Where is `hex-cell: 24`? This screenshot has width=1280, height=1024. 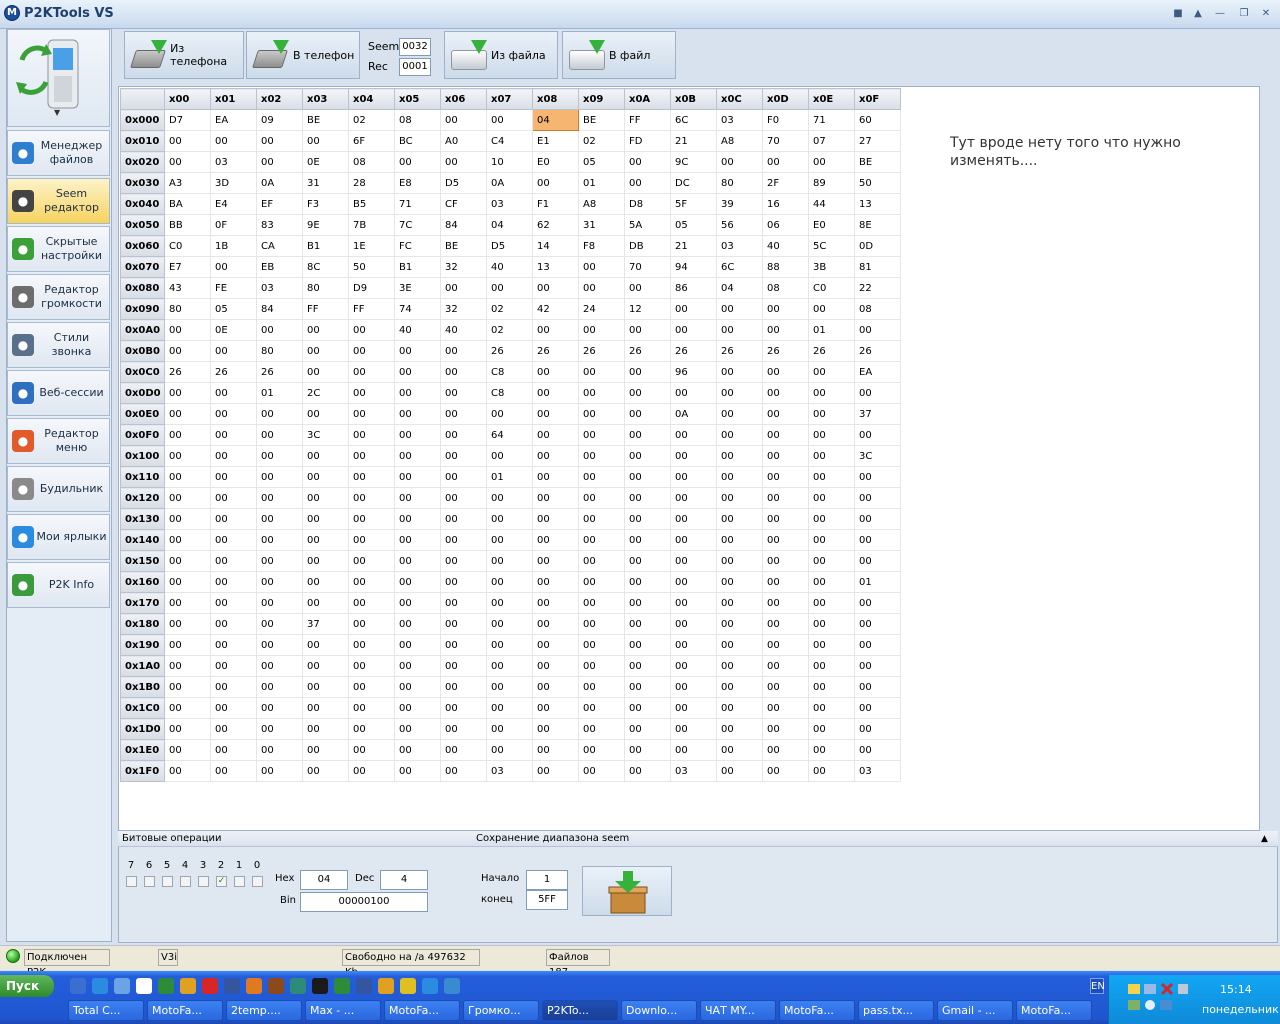
hex-cell: 24 is located at coordinates (601, 309).